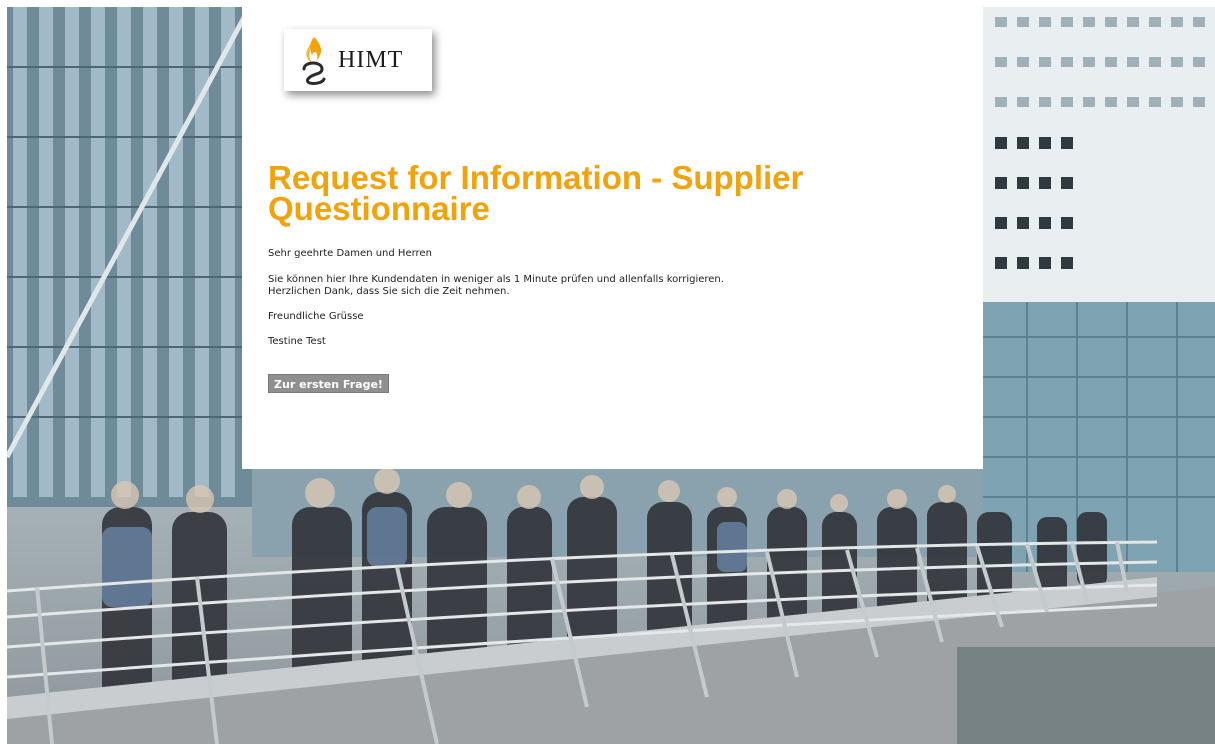  I want to click on himt-logo: HIMT, so click(358, 60).